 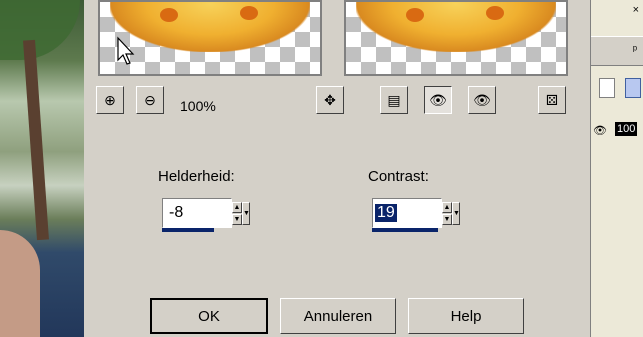 I want to click on cancel-button: Annuleren, so click(x=338, y=316).